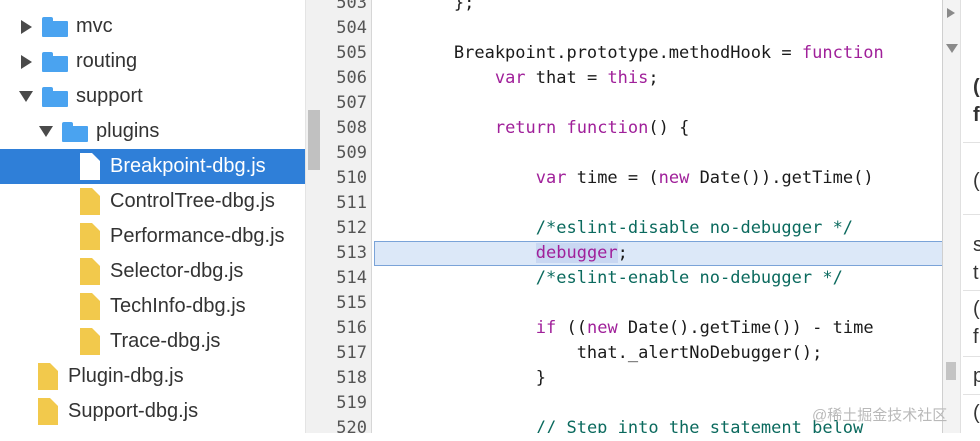 Image resolution: width=980 pixels, height=441 pixels. I want to click on line-number: 520, so click(351, 428).